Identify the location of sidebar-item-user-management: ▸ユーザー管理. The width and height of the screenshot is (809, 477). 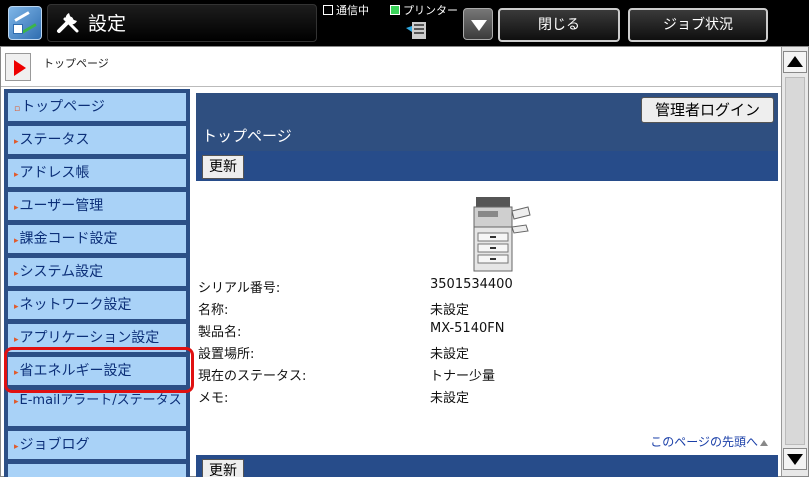
(97, 206).